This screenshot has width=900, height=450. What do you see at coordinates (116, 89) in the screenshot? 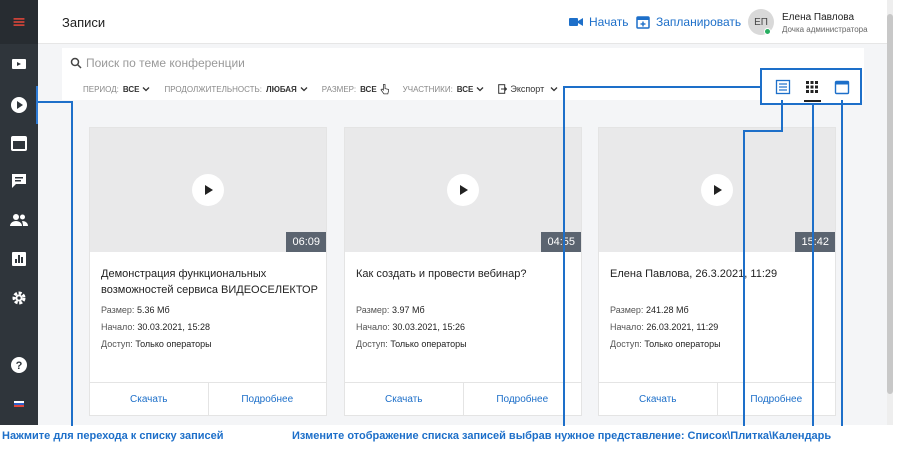
I see `filter-period: ПЕРИОД: ВСЕ` at bounding box center [116, 89].